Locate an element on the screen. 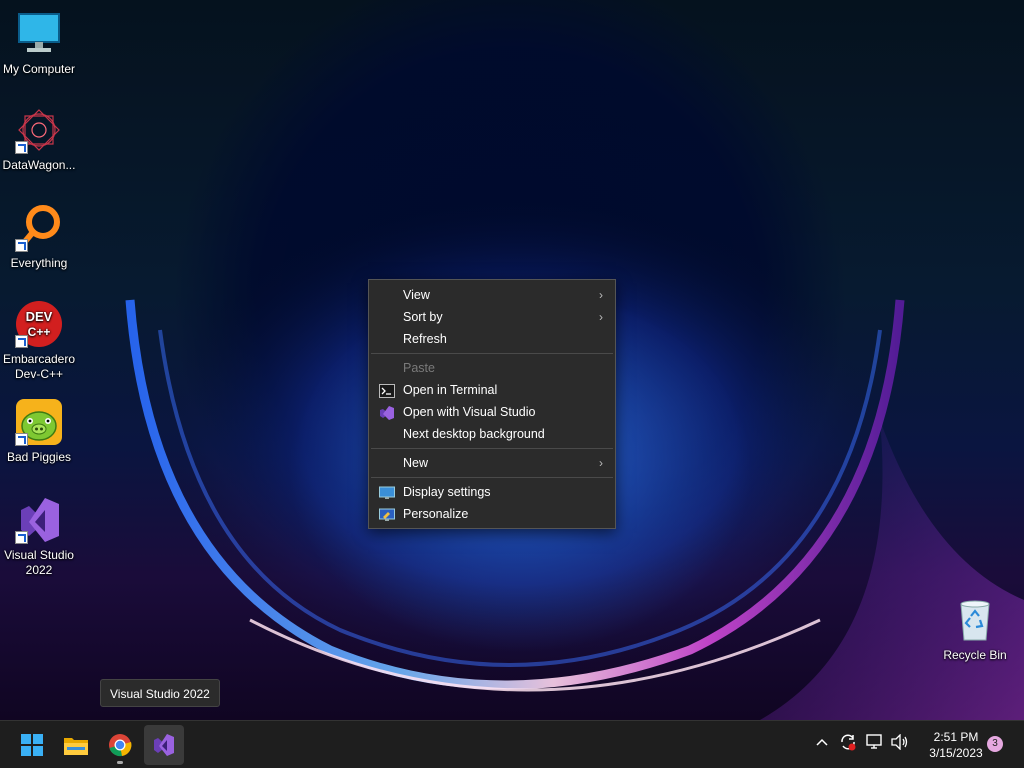 The height and width of the screenshot is (768, 1024). menu-item-label: New is located at coordinates (416, 463).